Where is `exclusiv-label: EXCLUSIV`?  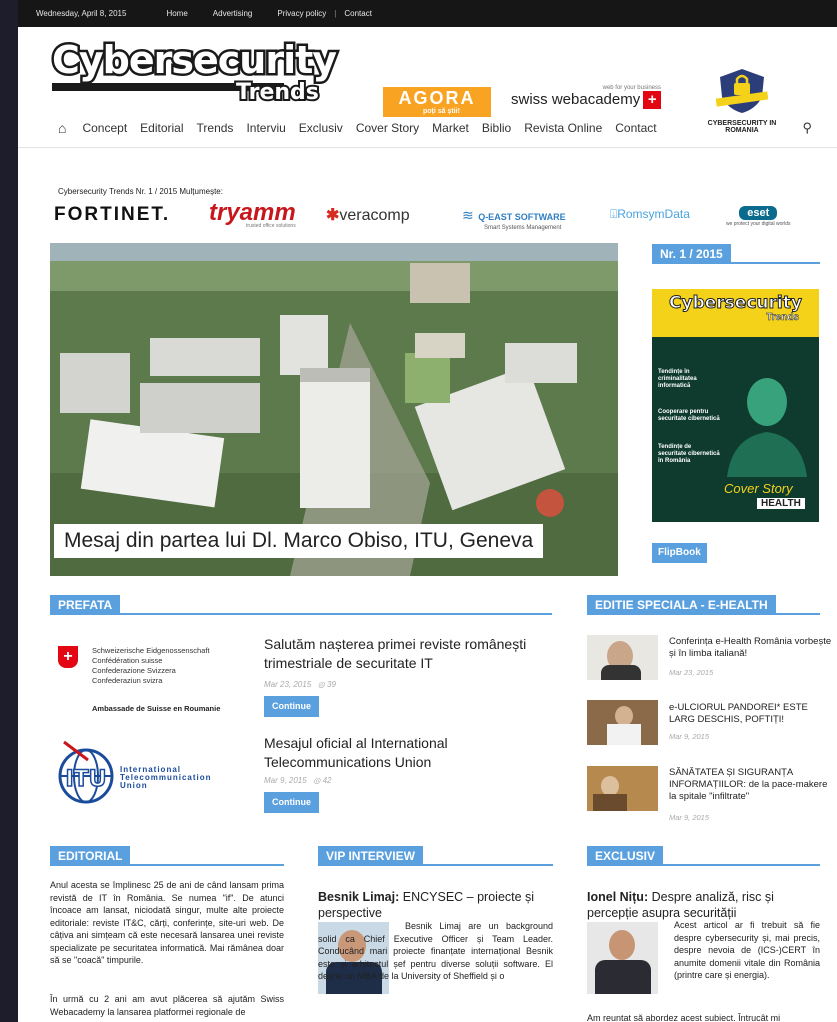 exclusiv-label: EXCLUSIV is located at coordinates (625, 856).